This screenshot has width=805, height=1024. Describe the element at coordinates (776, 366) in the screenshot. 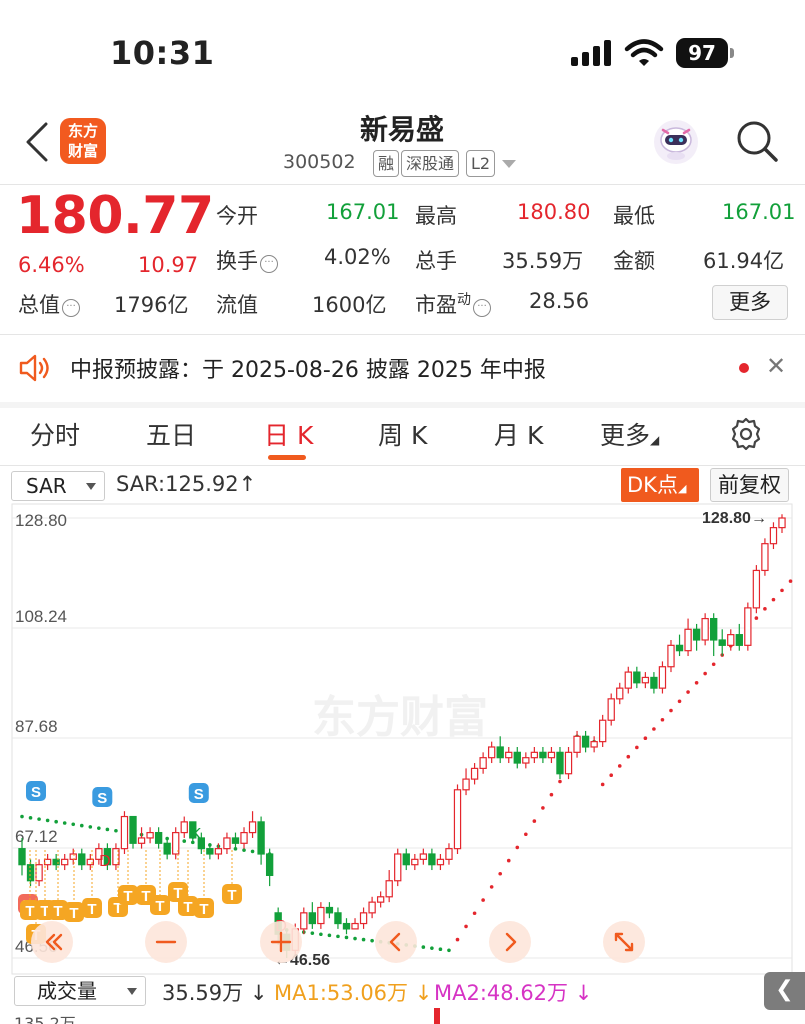

I see `close-icon: ✕` at that location.